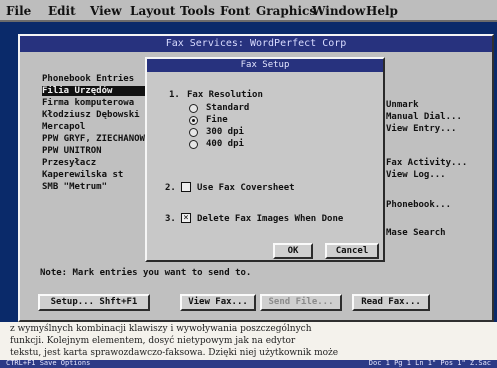 This screenshot has height=368, width=497. I want to click on cancel-button: Cancel, so click(352, 251).